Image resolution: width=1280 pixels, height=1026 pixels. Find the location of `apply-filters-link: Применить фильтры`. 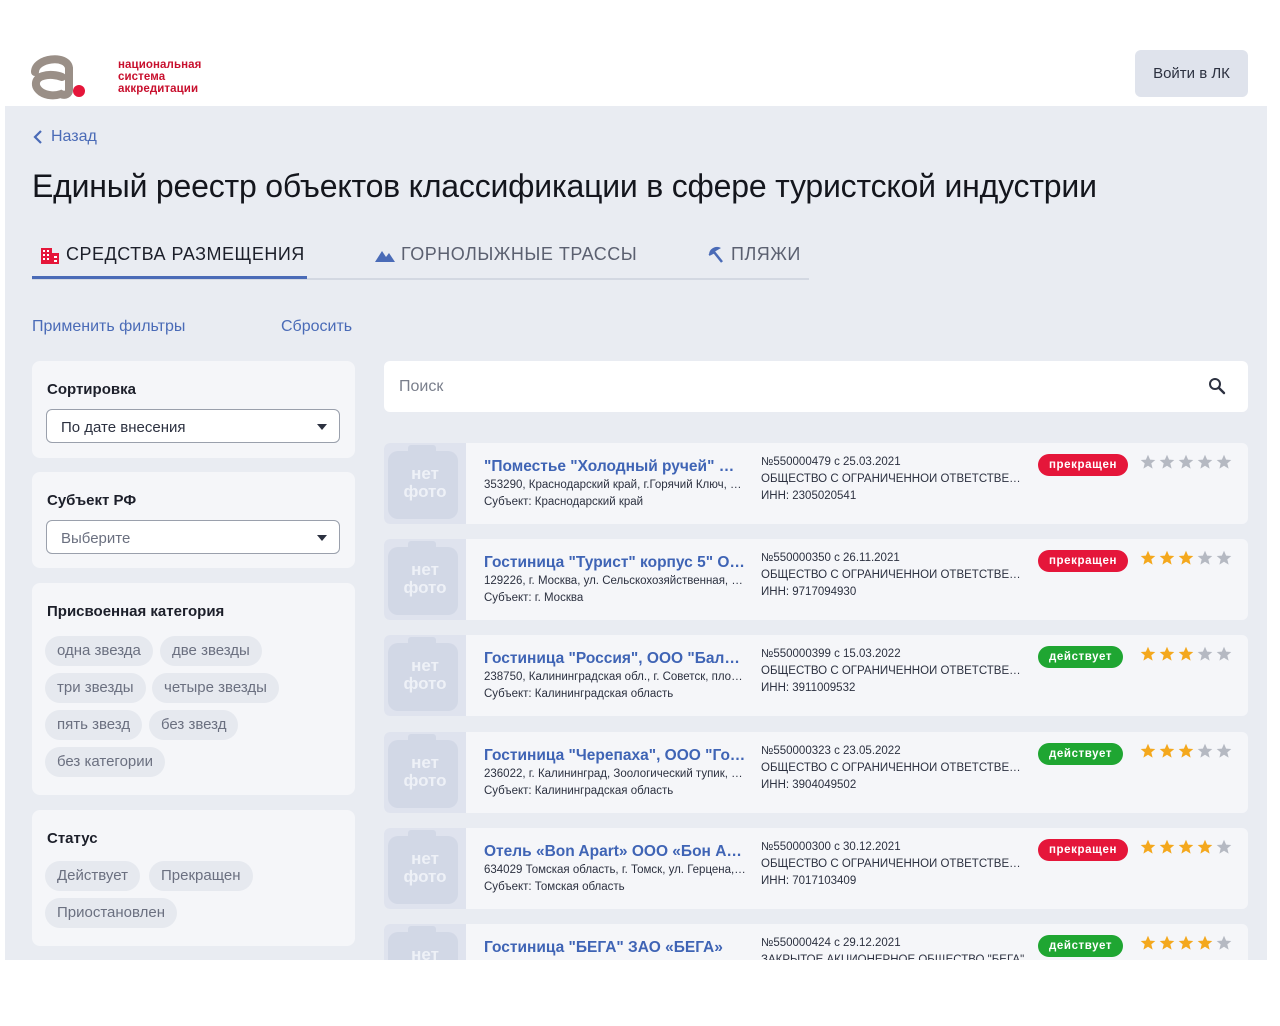

apply-filters-link: Применить фильтры is located at coordinates (108, 327).